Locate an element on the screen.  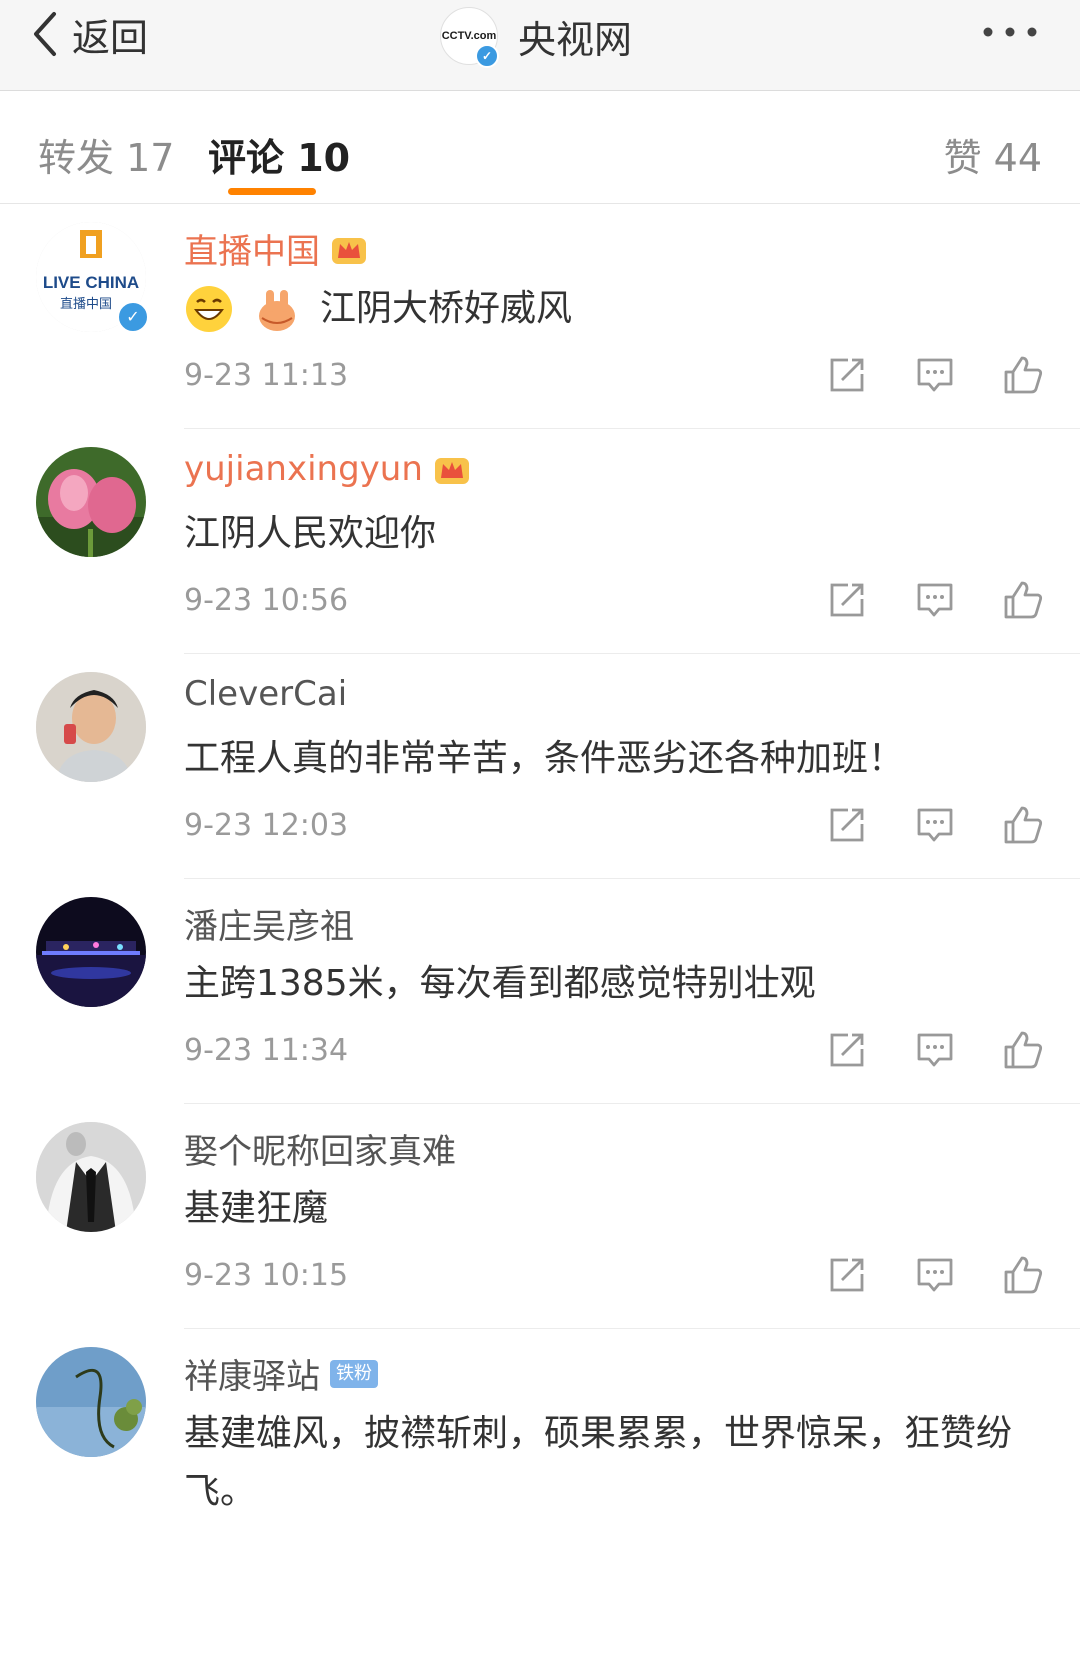
comment-text: 工程人真的非常辛苦，条件恶劣还各种加班！ is located at coordinates (544, 758).